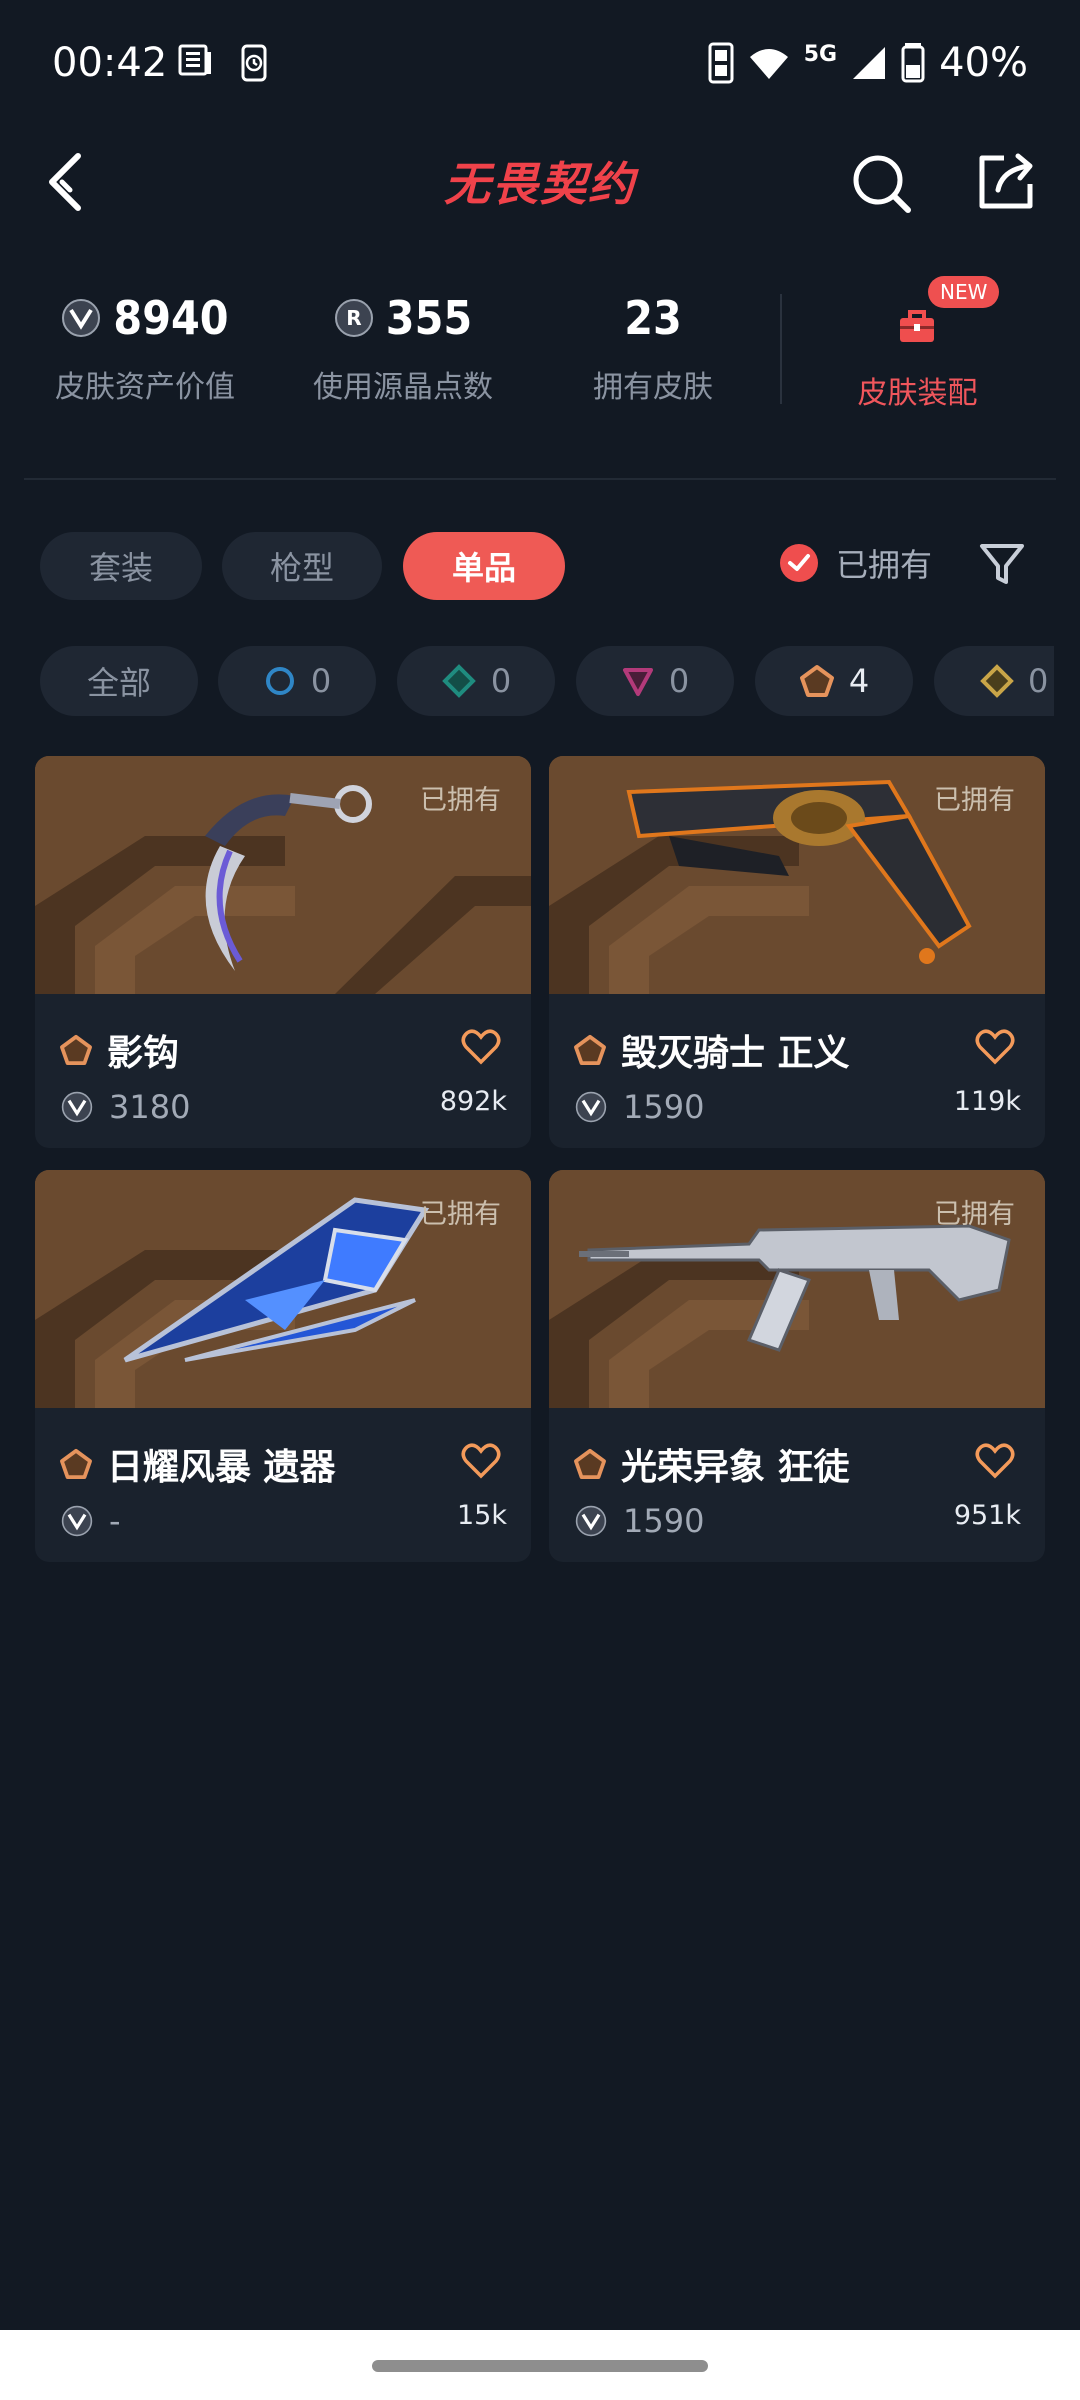  What do you see at coordinates (221, 1467) in the screenshot?
I see `skin-name: 日耀风暴 遗器` at bounding box center [221, 1467].